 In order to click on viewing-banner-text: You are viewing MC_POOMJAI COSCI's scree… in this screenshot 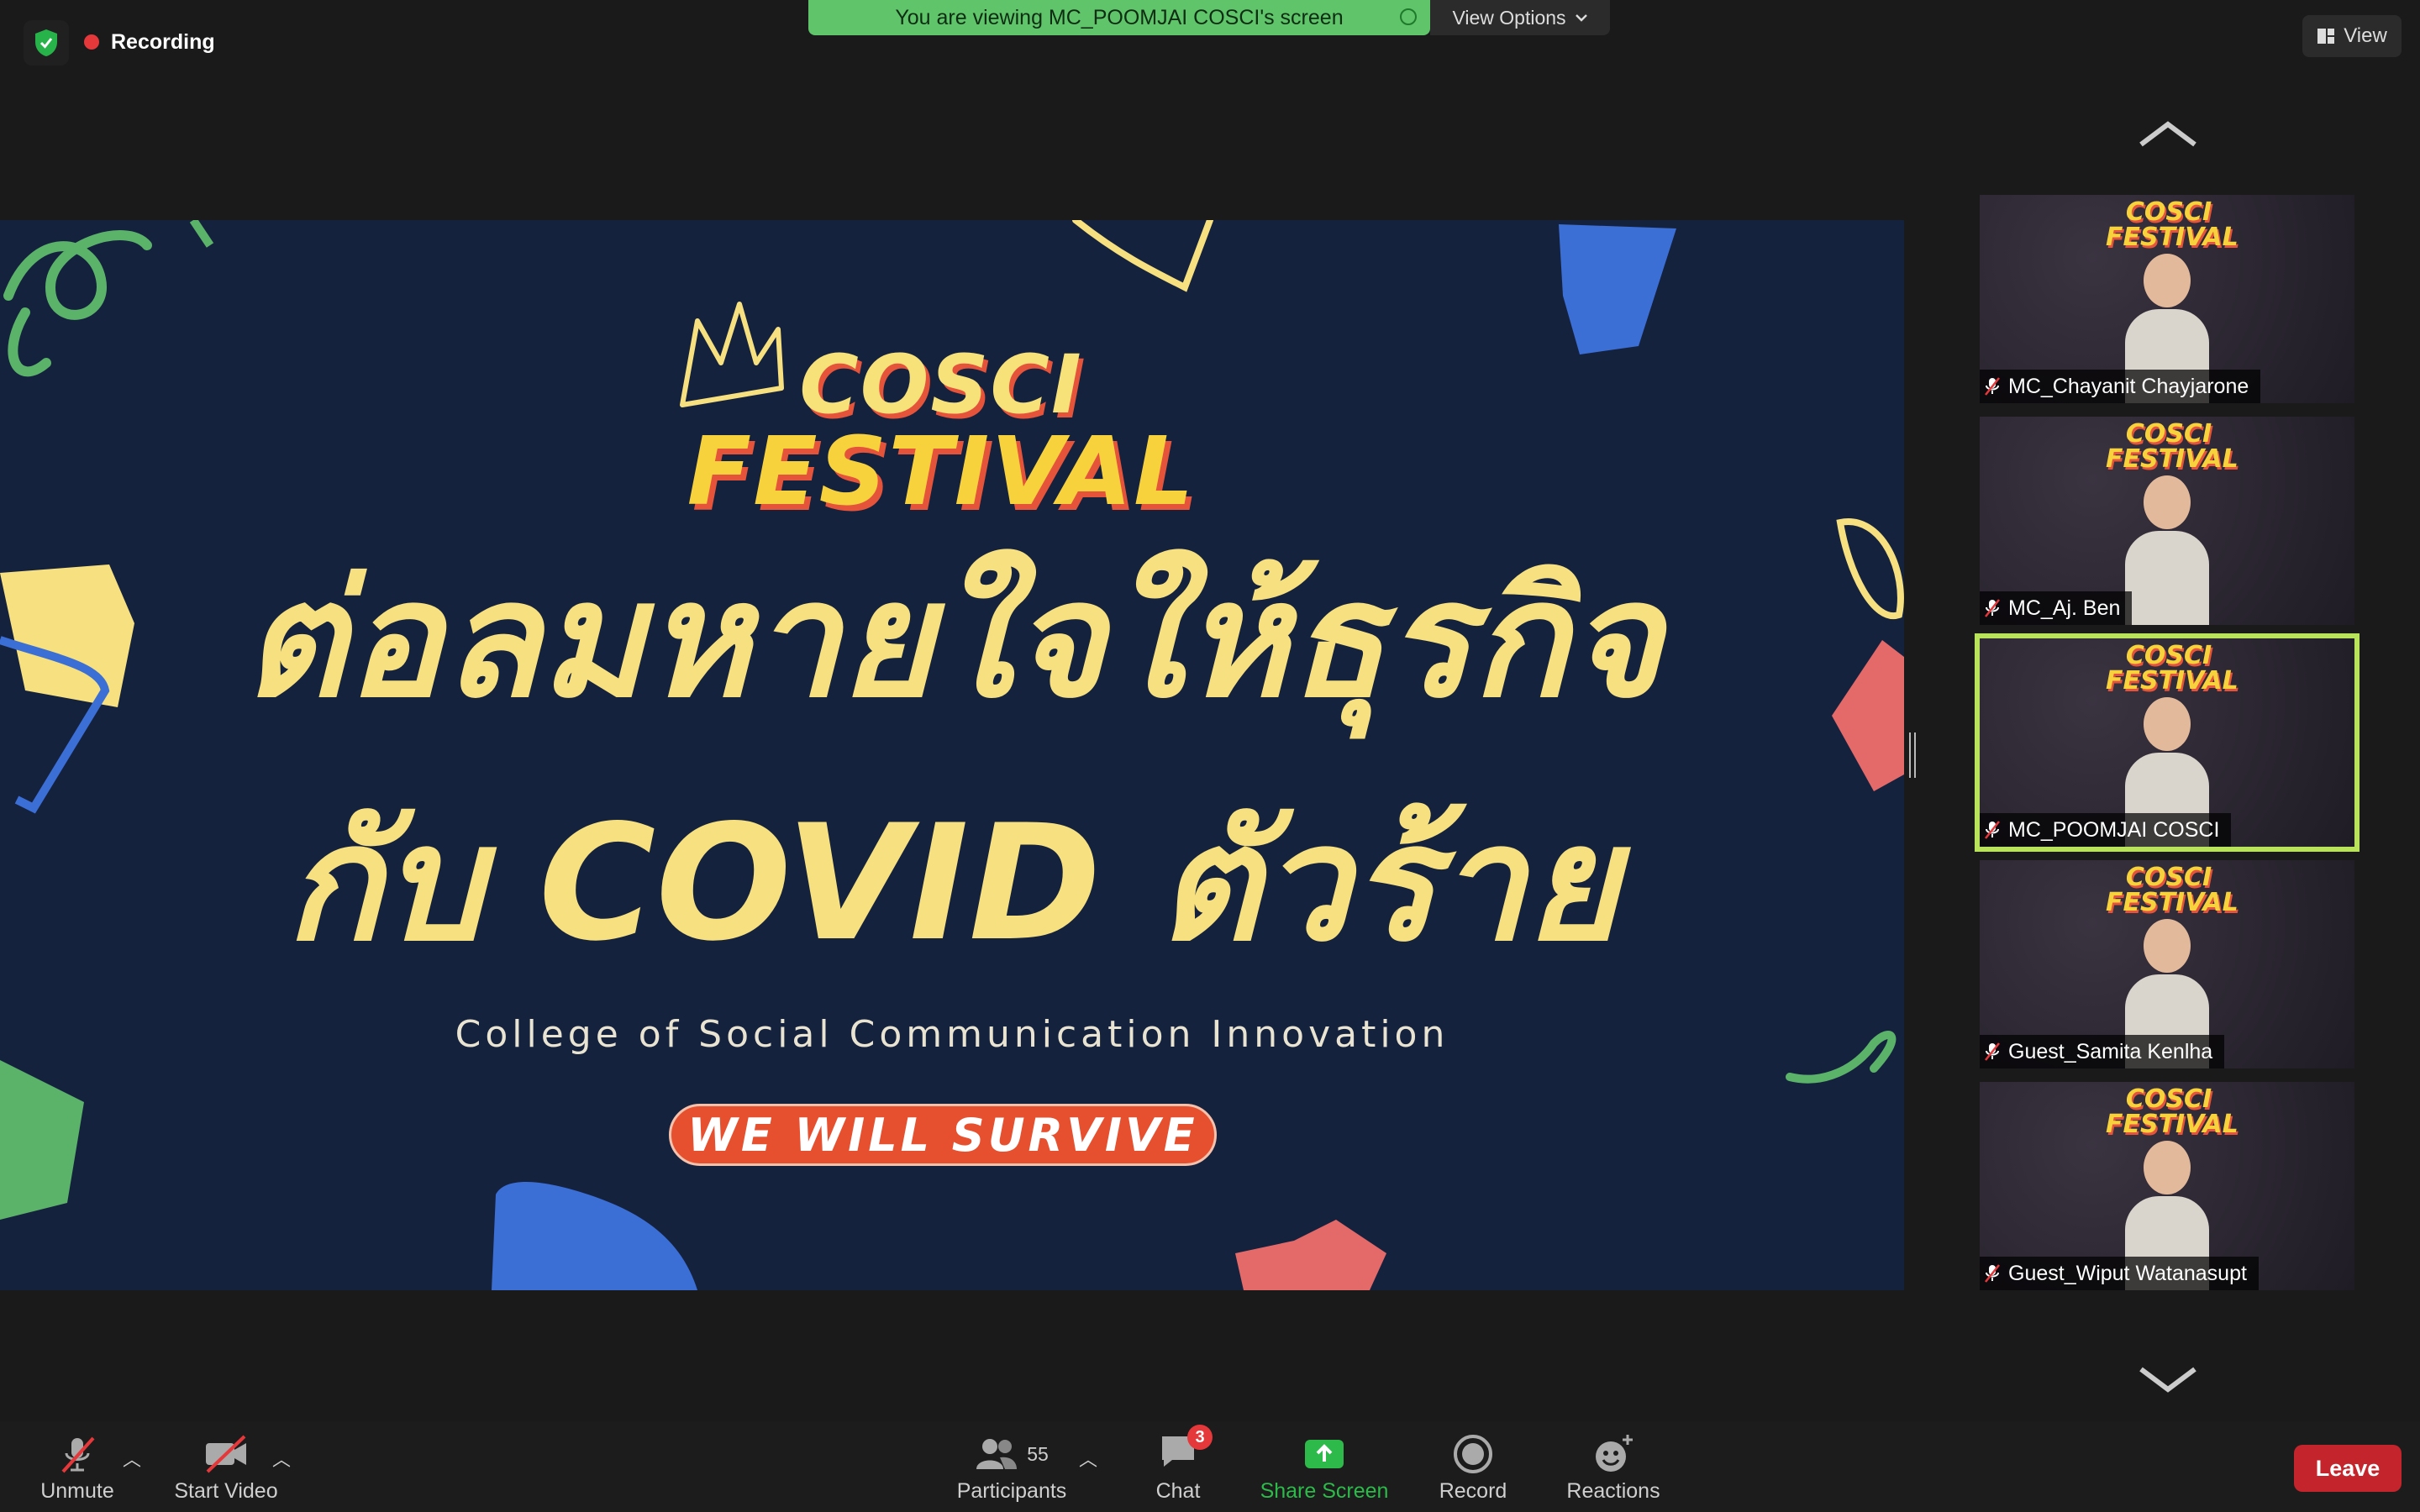, I will do `click(1119, 17)`.